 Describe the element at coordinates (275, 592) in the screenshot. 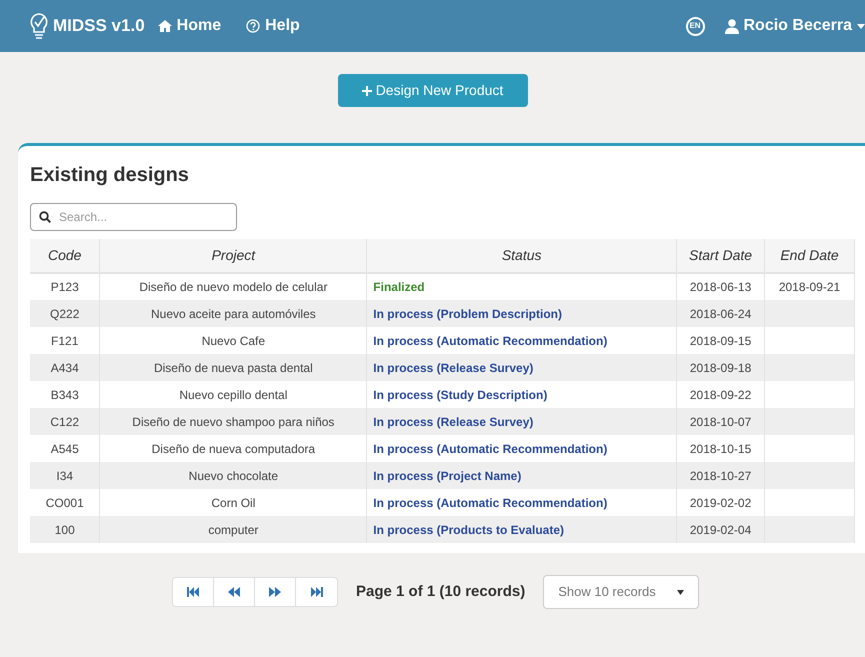

I see `double-right-arrow-icon` at that location.